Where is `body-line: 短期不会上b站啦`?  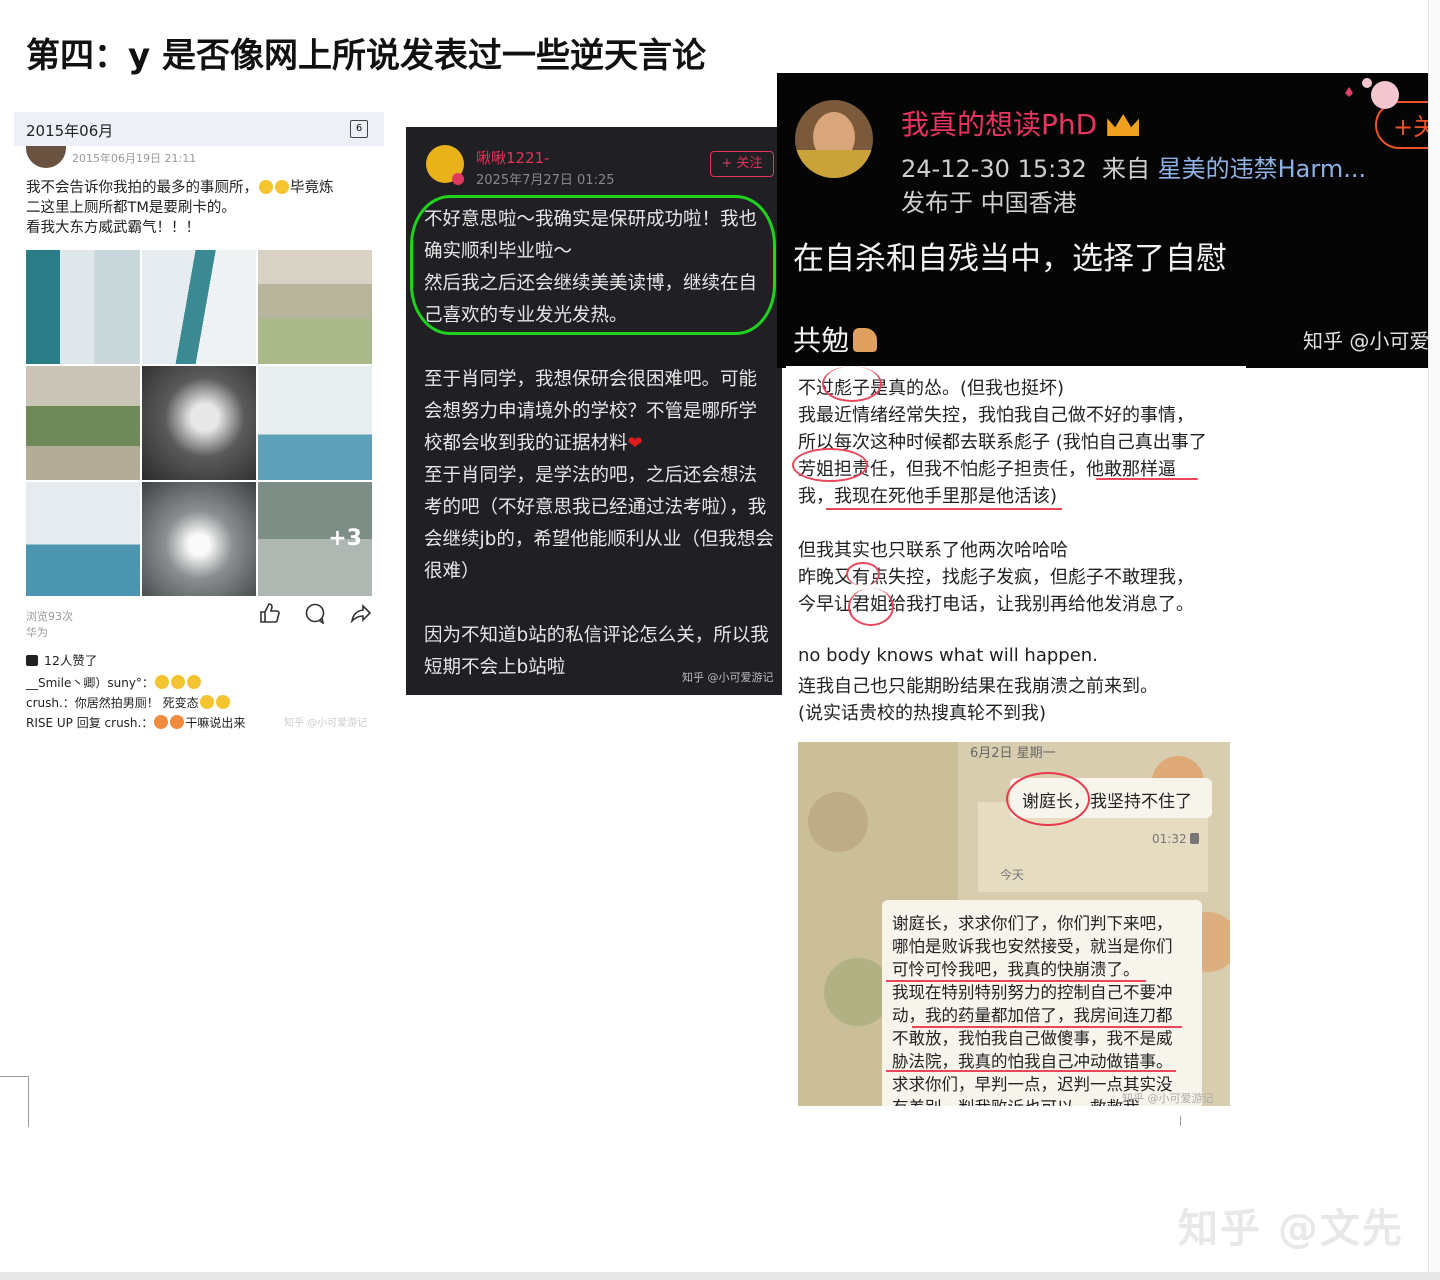 body-line: 短期不会上b站啦 is located at coordinates (495, 667).